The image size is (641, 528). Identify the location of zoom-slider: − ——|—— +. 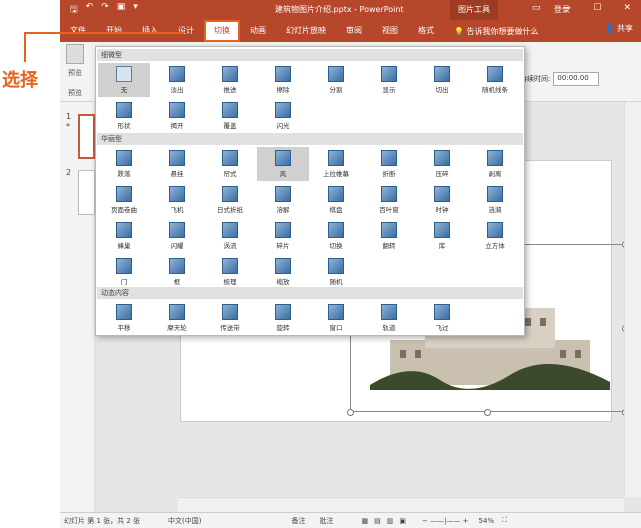
(445, 521).